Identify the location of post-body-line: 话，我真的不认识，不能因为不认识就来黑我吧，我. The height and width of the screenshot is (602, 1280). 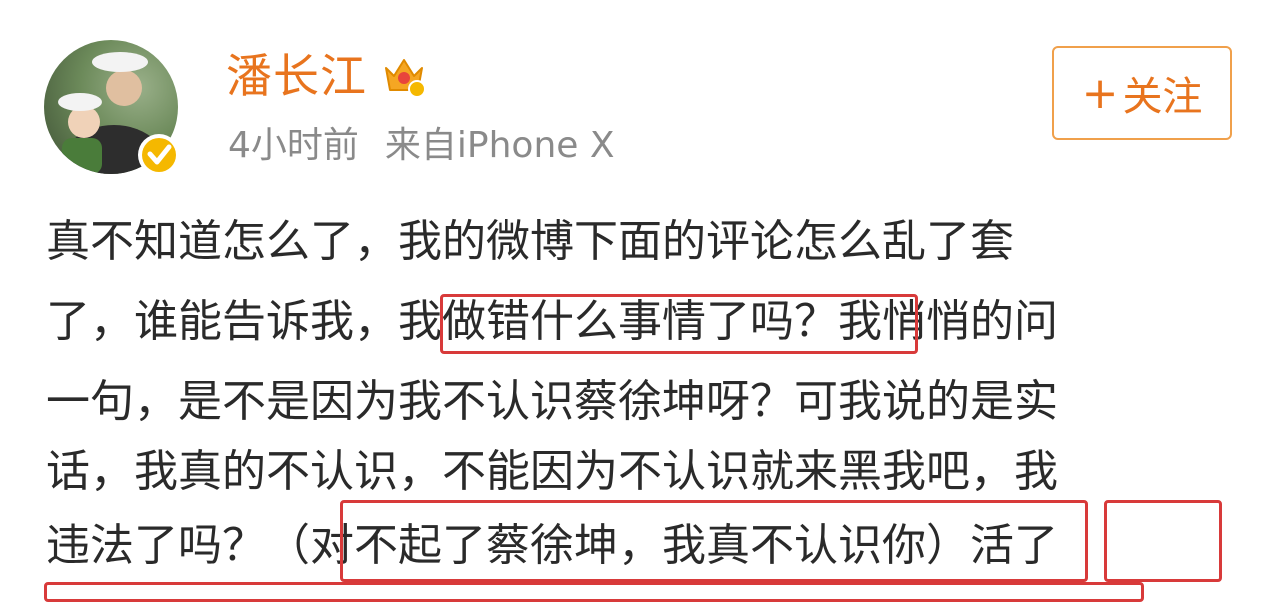
(552, 471).